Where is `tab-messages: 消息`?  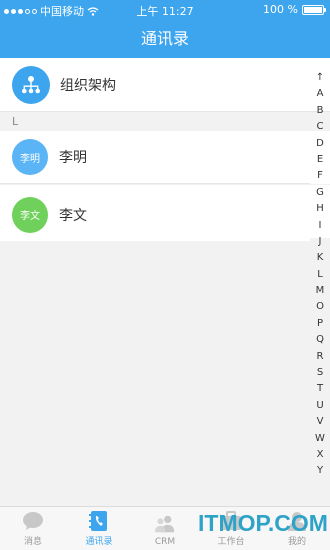 tab-messages: 消息 is located at coordinates (33, 528).